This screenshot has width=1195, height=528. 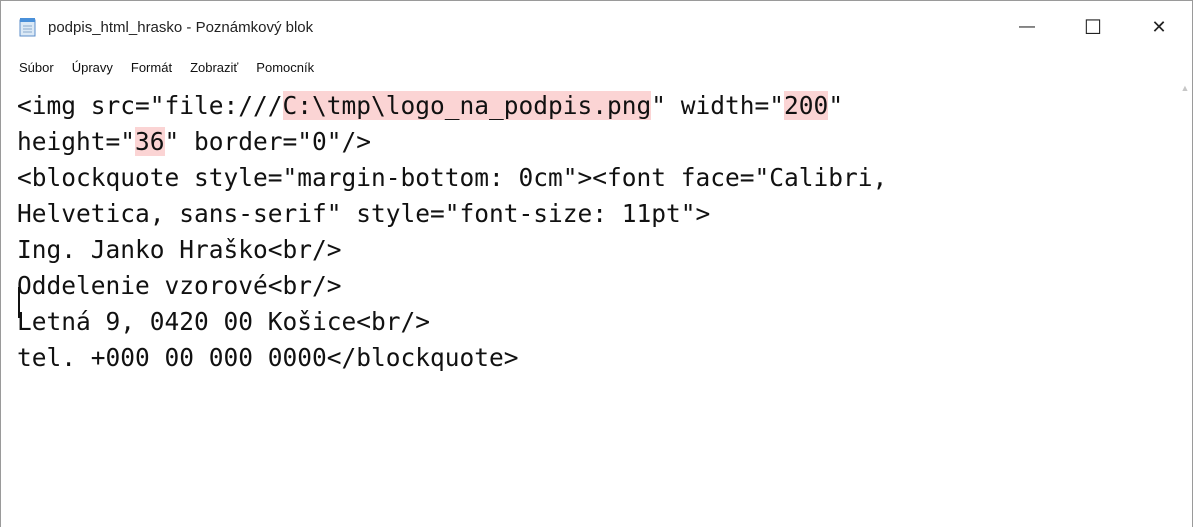 I want to click on maximize-icon: ☐, so click(x=1093, y=27).